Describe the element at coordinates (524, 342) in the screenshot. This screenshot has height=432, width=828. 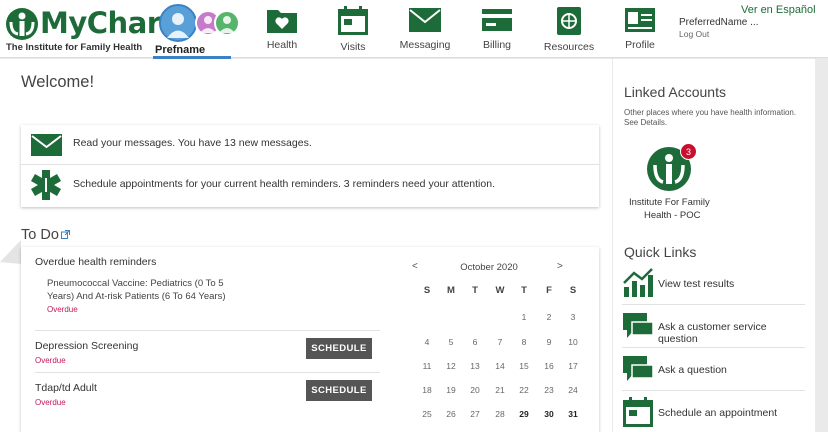
I see `calendar-day: 8` at that location.